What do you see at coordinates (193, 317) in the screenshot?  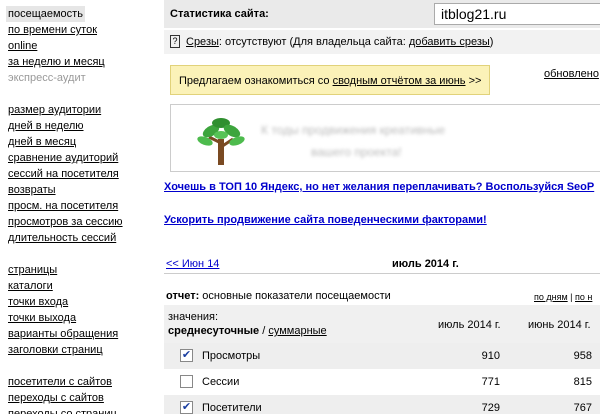 I see `values-label: значения:` at bounding box center [193, 317].